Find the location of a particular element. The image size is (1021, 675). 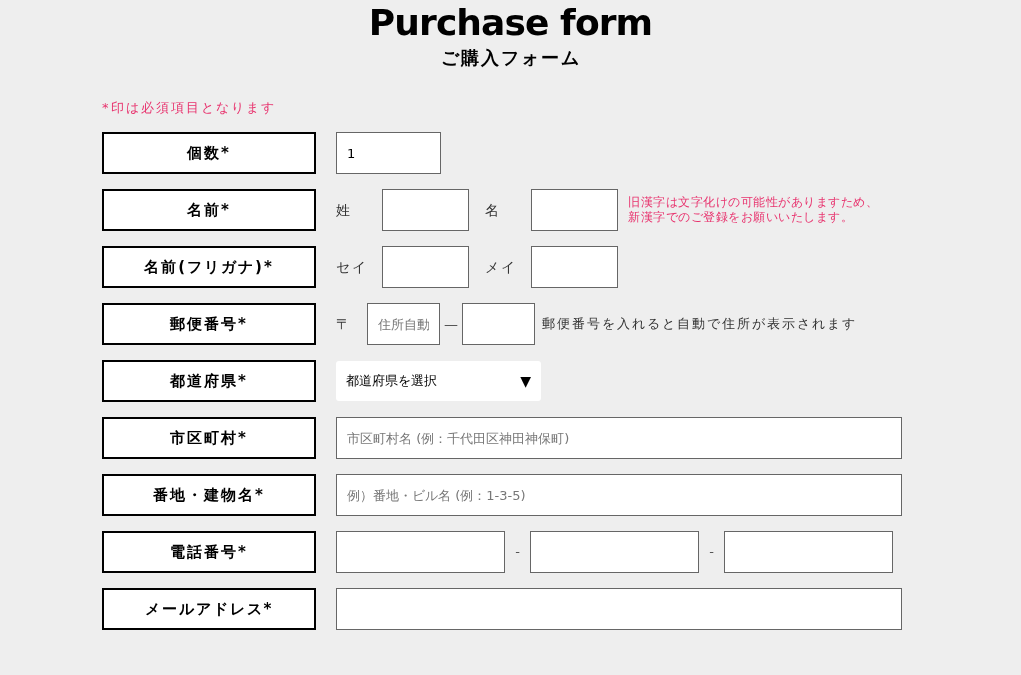

field-label: 名 is located at coordinates (493, 210).